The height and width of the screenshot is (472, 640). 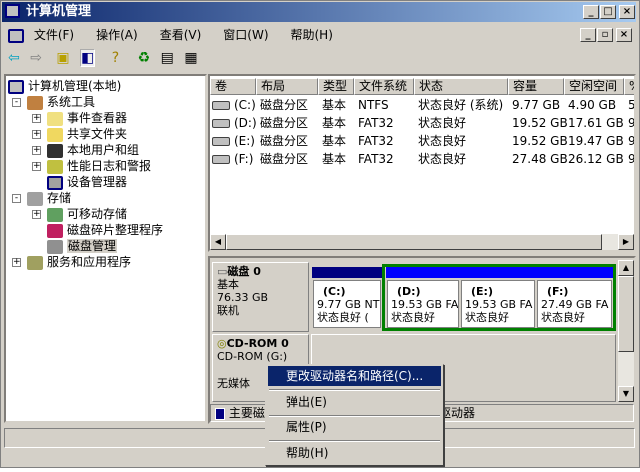 What do you see at coordinates (190, 58) in the screenshot?
I see `export-icon: ▦` at bounding box center [190, 58].